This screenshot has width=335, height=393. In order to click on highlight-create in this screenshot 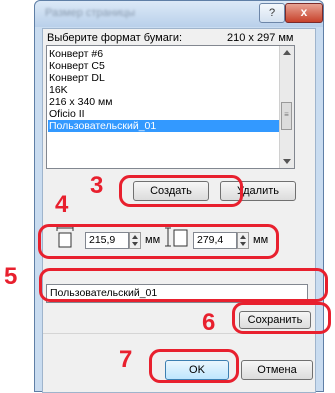, I will do `click(181, 191)`.